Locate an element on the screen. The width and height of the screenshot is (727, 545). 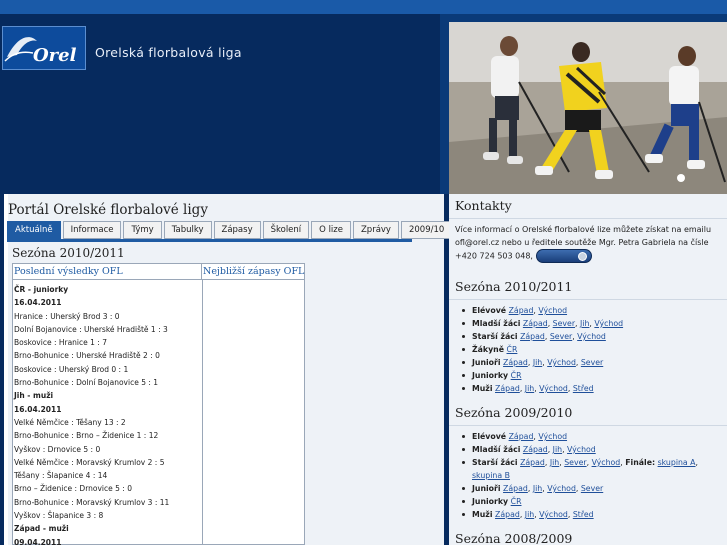
season-2010-2011-title: Sezóna 2010/2011 is located at coordinates (514, 286).